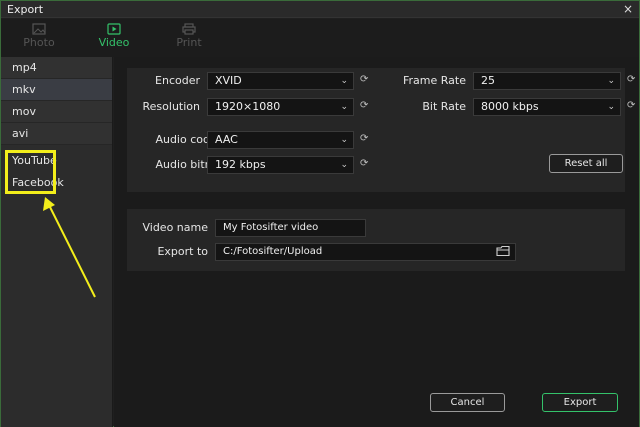 Image resolution: width=640 pixels, height=427 pixels. What do you see at coordinates (280, 81) in the screenshot?
I see `encoder-select: XVID ⌄` at bounding box center [280, 81].